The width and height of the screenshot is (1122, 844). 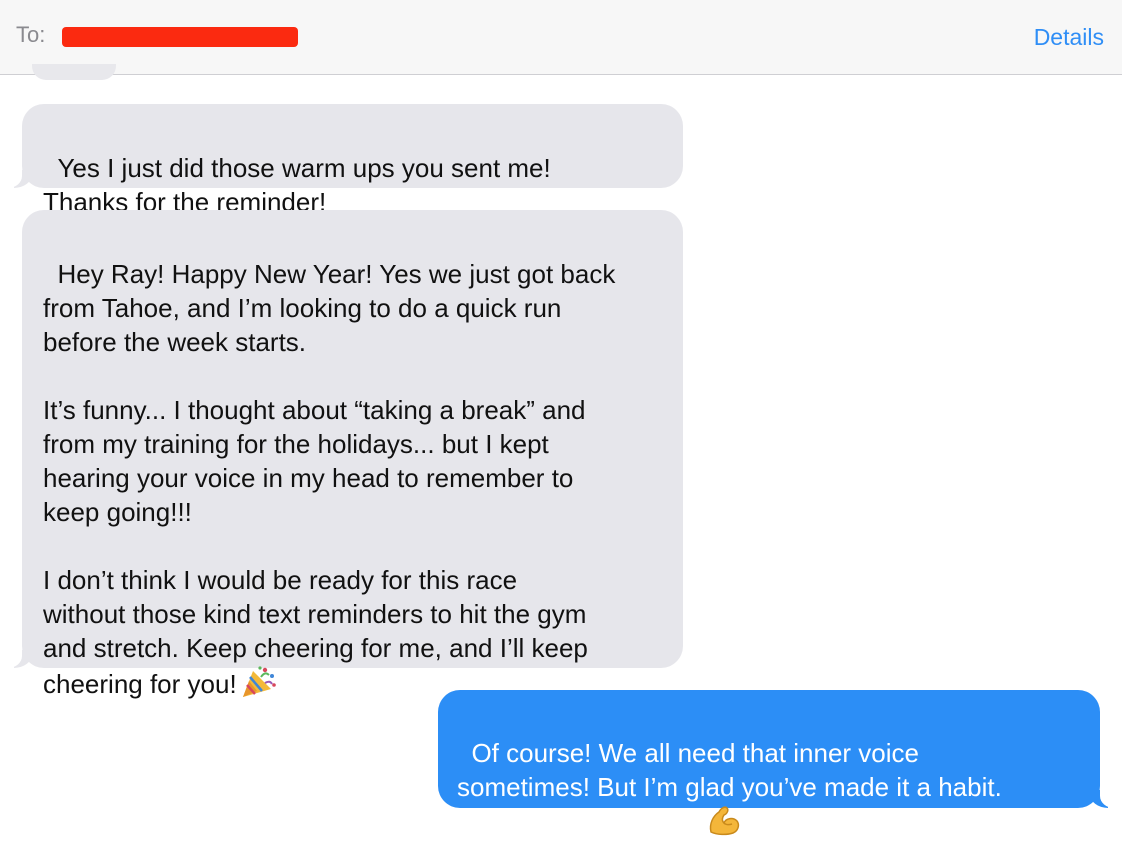 I want to click on party-popper-icon, so click(x=259, y=686).